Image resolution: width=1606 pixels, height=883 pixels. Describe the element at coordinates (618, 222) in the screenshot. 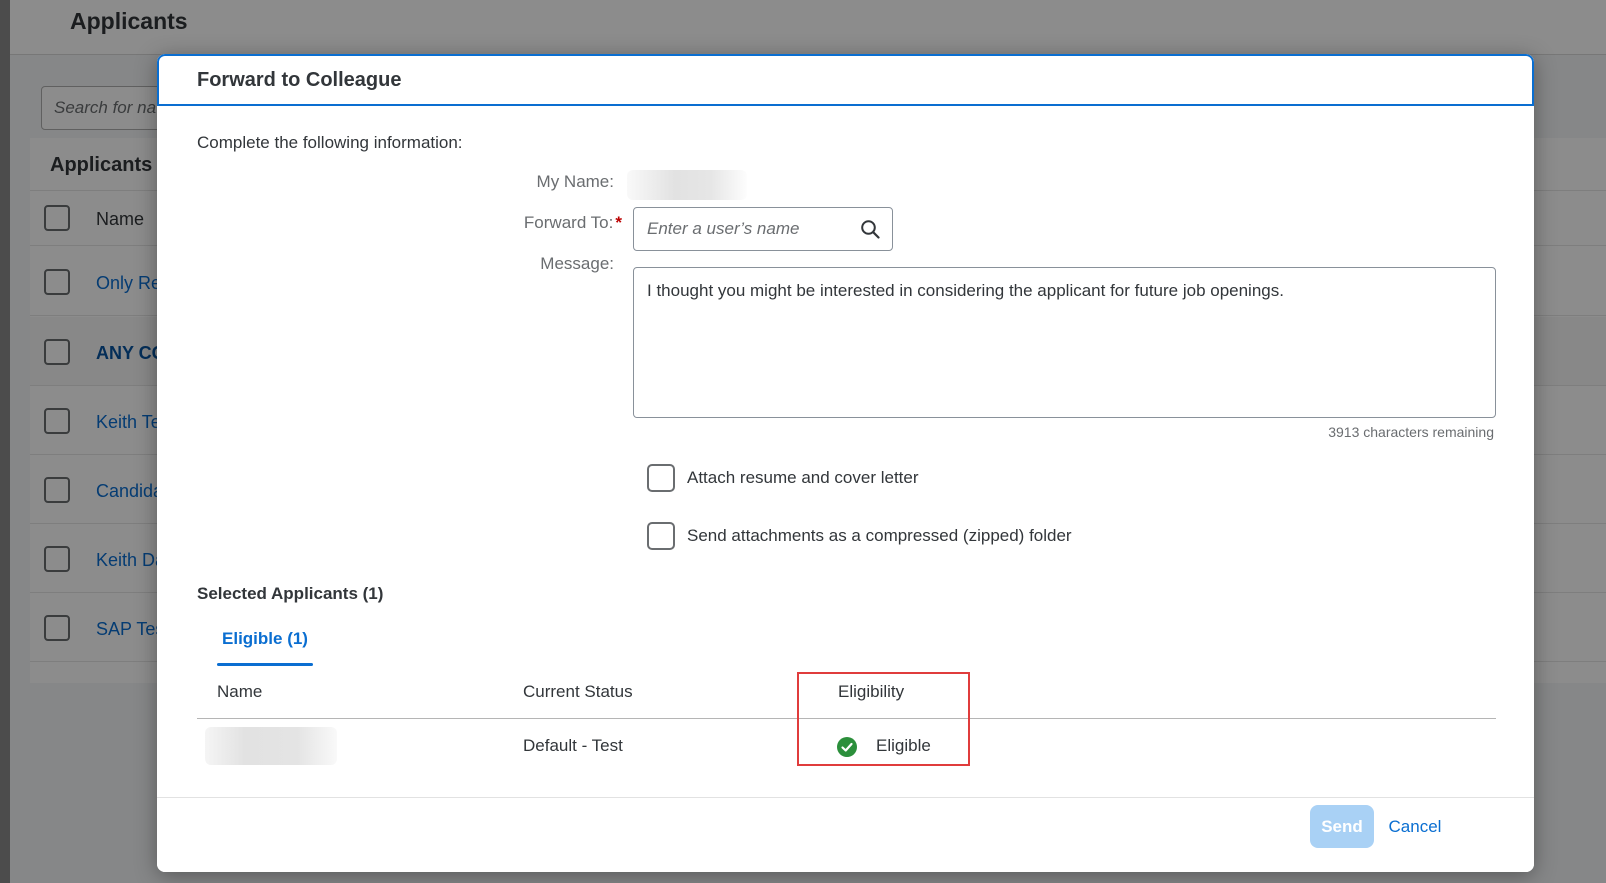

I see `required-marker: *` at that location.